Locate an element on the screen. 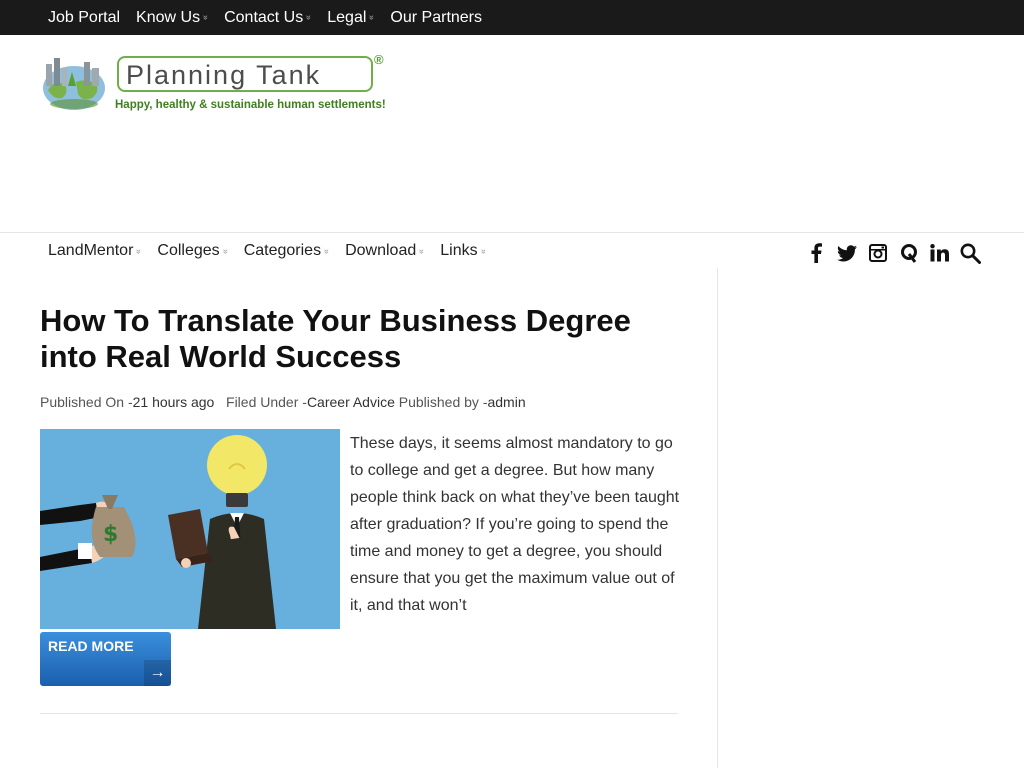  logo-title-box: Planning Tank is located at coordinates (245, 74).